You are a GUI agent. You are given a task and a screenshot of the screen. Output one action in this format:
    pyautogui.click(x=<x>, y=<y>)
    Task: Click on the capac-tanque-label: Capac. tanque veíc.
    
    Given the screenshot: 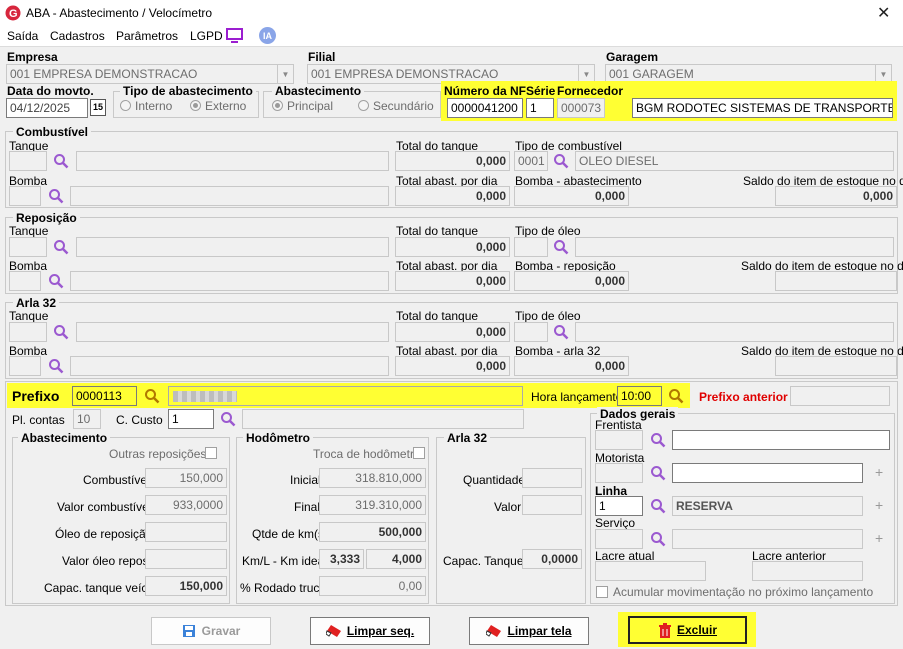 What is the action you would take?
    pyautogui.click(x=97, y=588)
    